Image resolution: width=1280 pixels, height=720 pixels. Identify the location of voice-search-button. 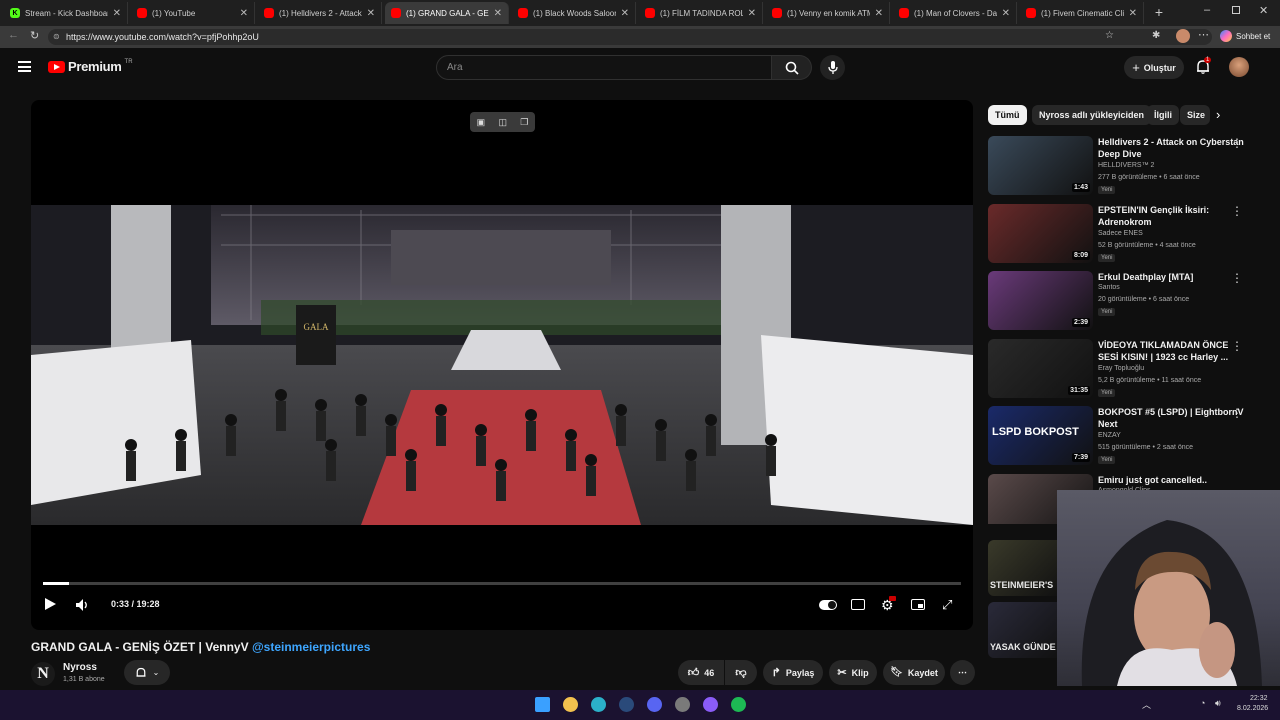
(832, 67).